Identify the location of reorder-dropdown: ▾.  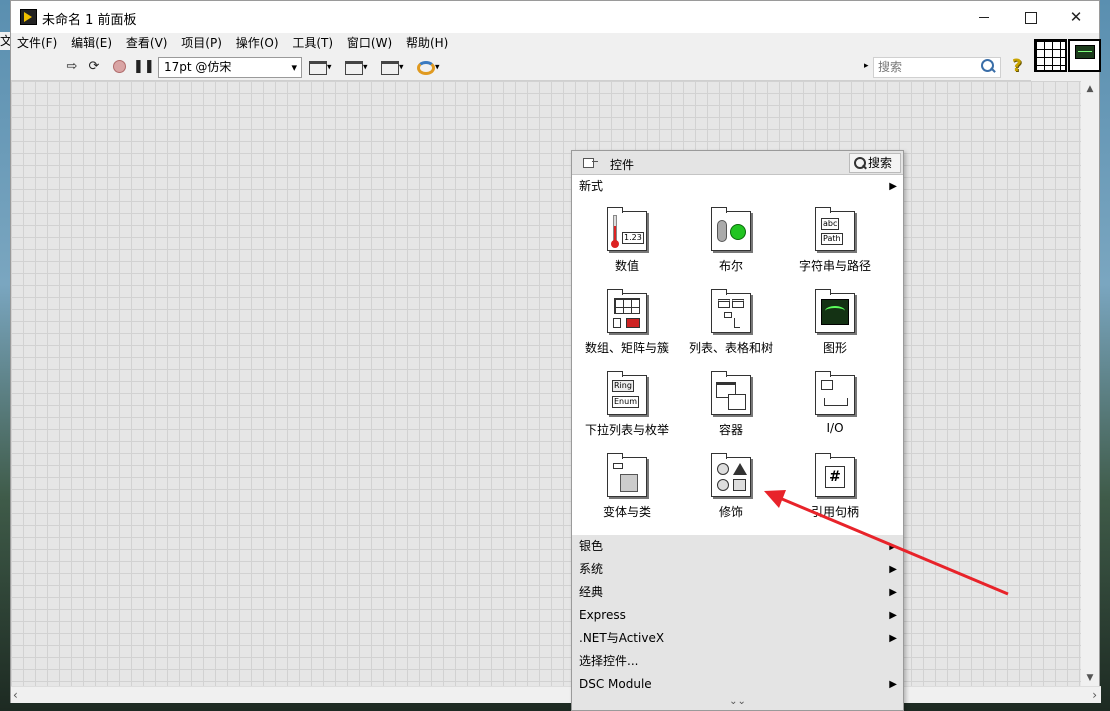
(433, 67).